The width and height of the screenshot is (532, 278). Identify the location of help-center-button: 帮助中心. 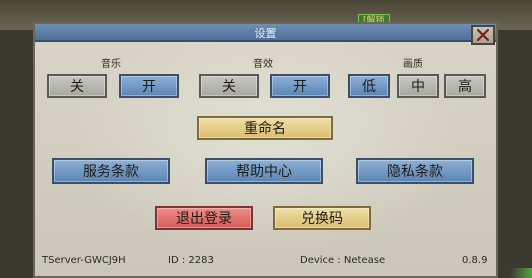
(264, 171).